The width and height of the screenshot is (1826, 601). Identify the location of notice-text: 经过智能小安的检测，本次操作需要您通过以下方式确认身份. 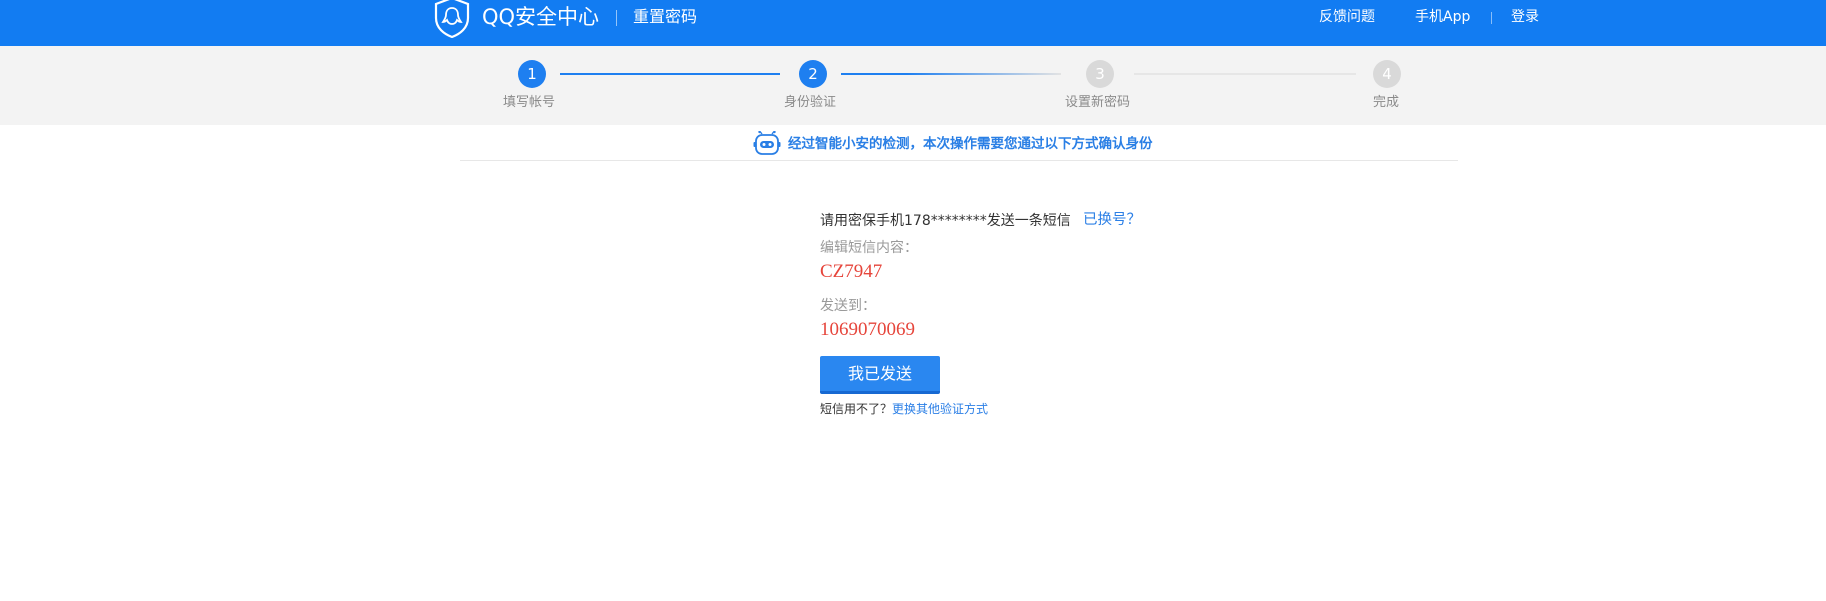
(970, 144).